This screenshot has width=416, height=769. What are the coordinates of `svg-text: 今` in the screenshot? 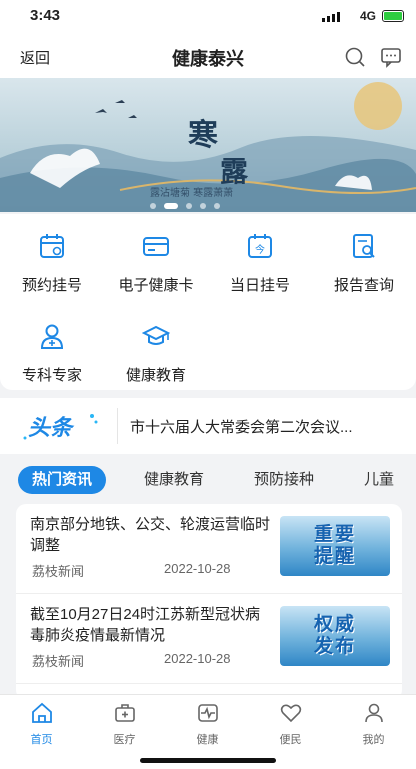 It's located at (260, 249).